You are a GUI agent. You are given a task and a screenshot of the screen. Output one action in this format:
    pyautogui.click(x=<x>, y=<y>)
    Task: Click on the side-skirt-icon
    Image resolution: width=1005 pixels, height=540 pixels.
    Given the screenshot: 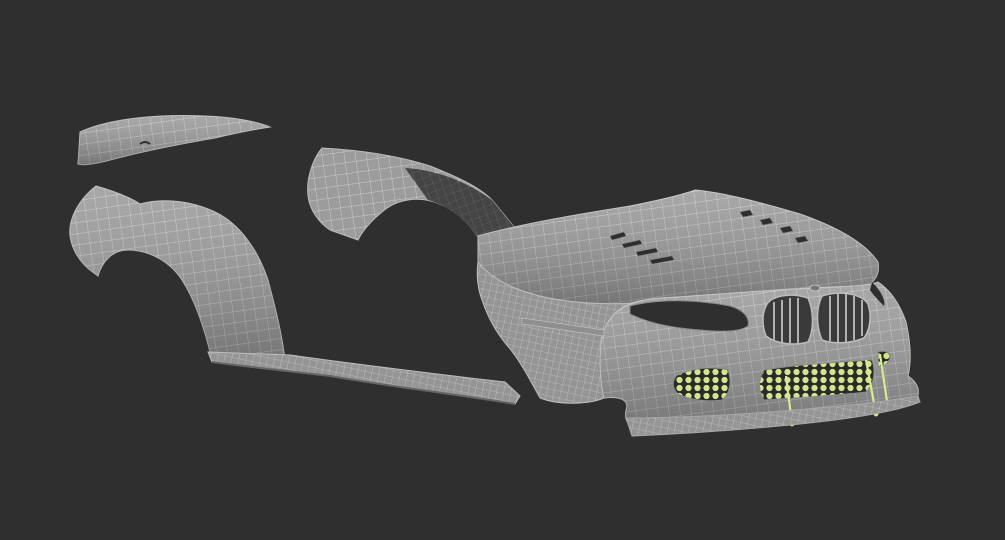 What is the action you would take?
    pyautogui.click(x=364, y=378)
    